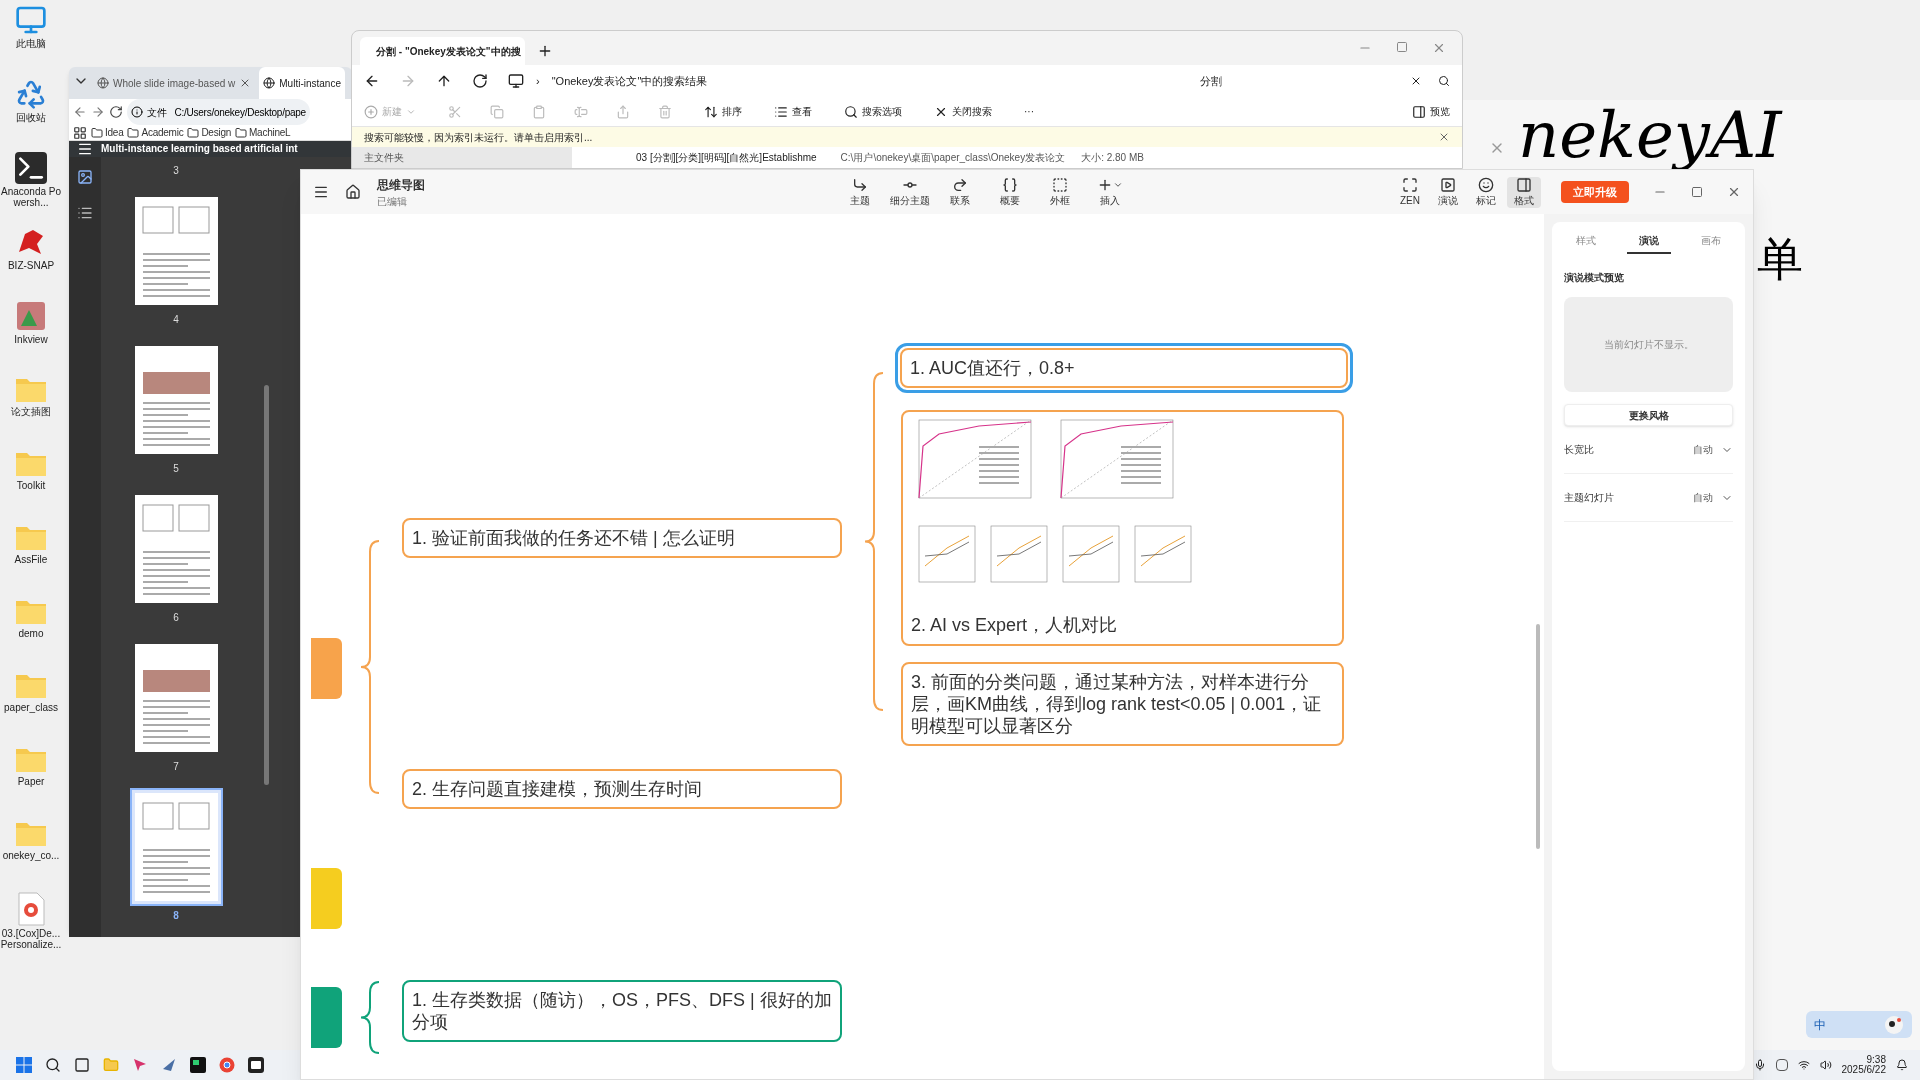 The width and height of the screenshot is (1920, 1080). I want to click on ime-mode-label: 中, so click(1820, 1024).